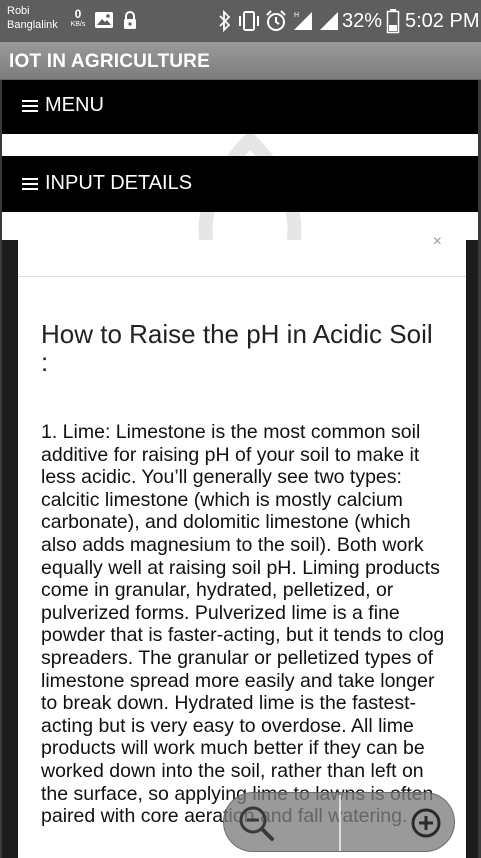  What do you see at coordinates (18, 11) in the screenshot?
I see `carrier-name-1: Robi` at bounding box center [18, 11].